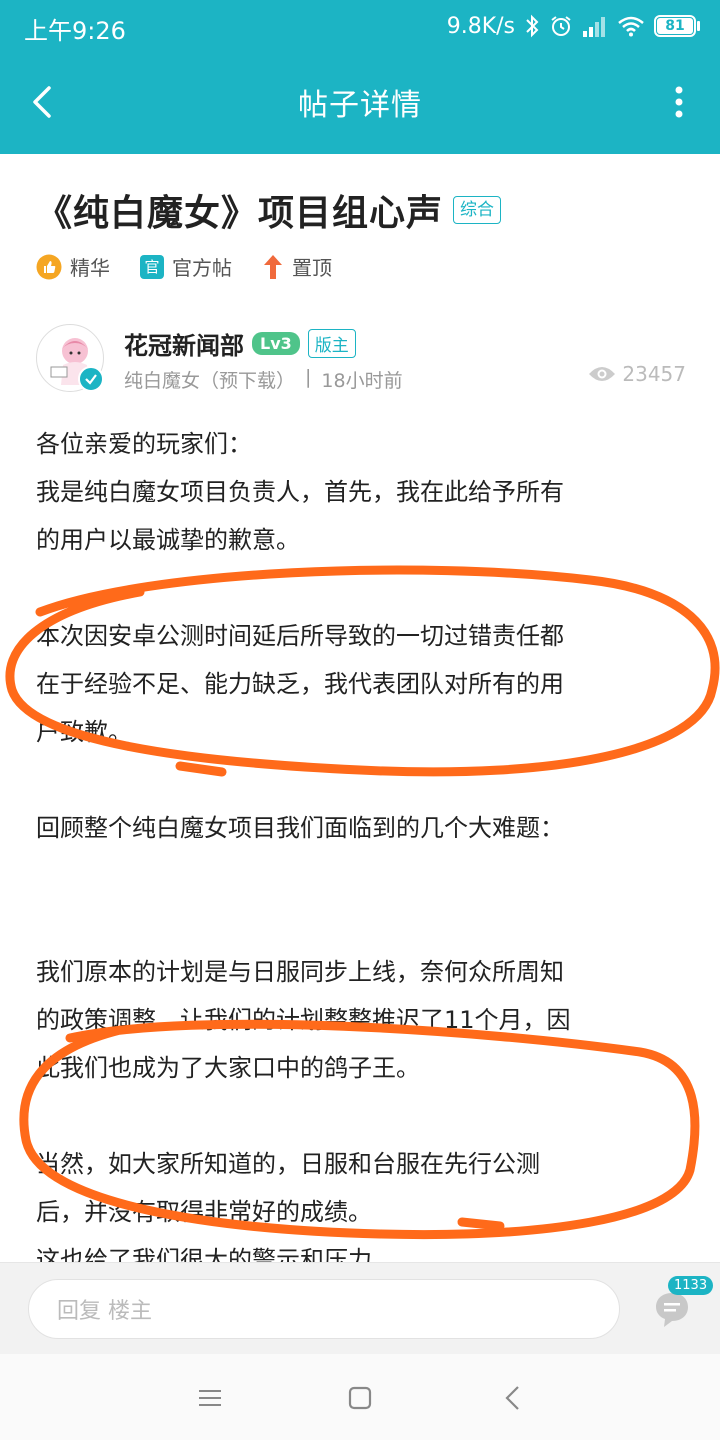 This screenshot has height=1440, width=720. Describe the element at coordinates (303, 1020) in the screenshot. I see `content-line: 的政策调整，让我们的计划整整推迟了11个月，因` at that location.